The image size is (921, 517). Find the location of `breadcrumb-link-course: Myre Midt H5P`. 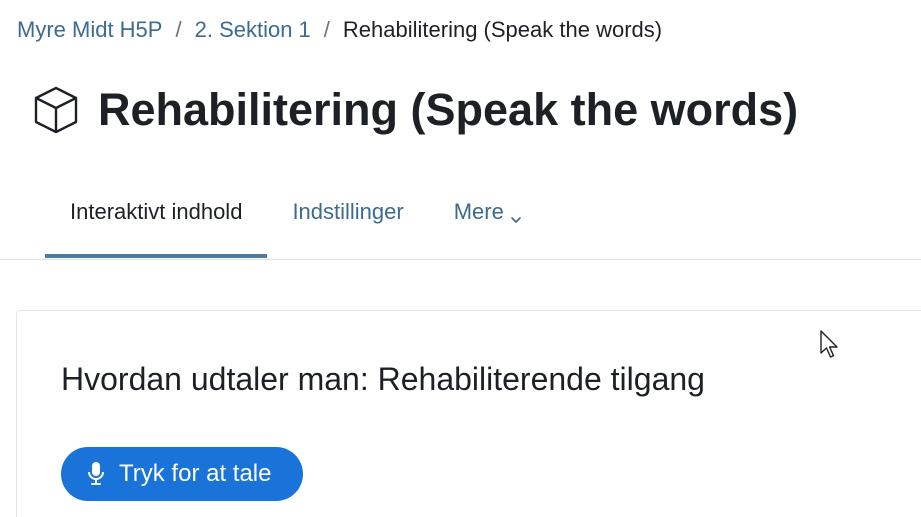

breadcrumb-link-course: Myre Midt H5P is located at coordinates (89, 30).